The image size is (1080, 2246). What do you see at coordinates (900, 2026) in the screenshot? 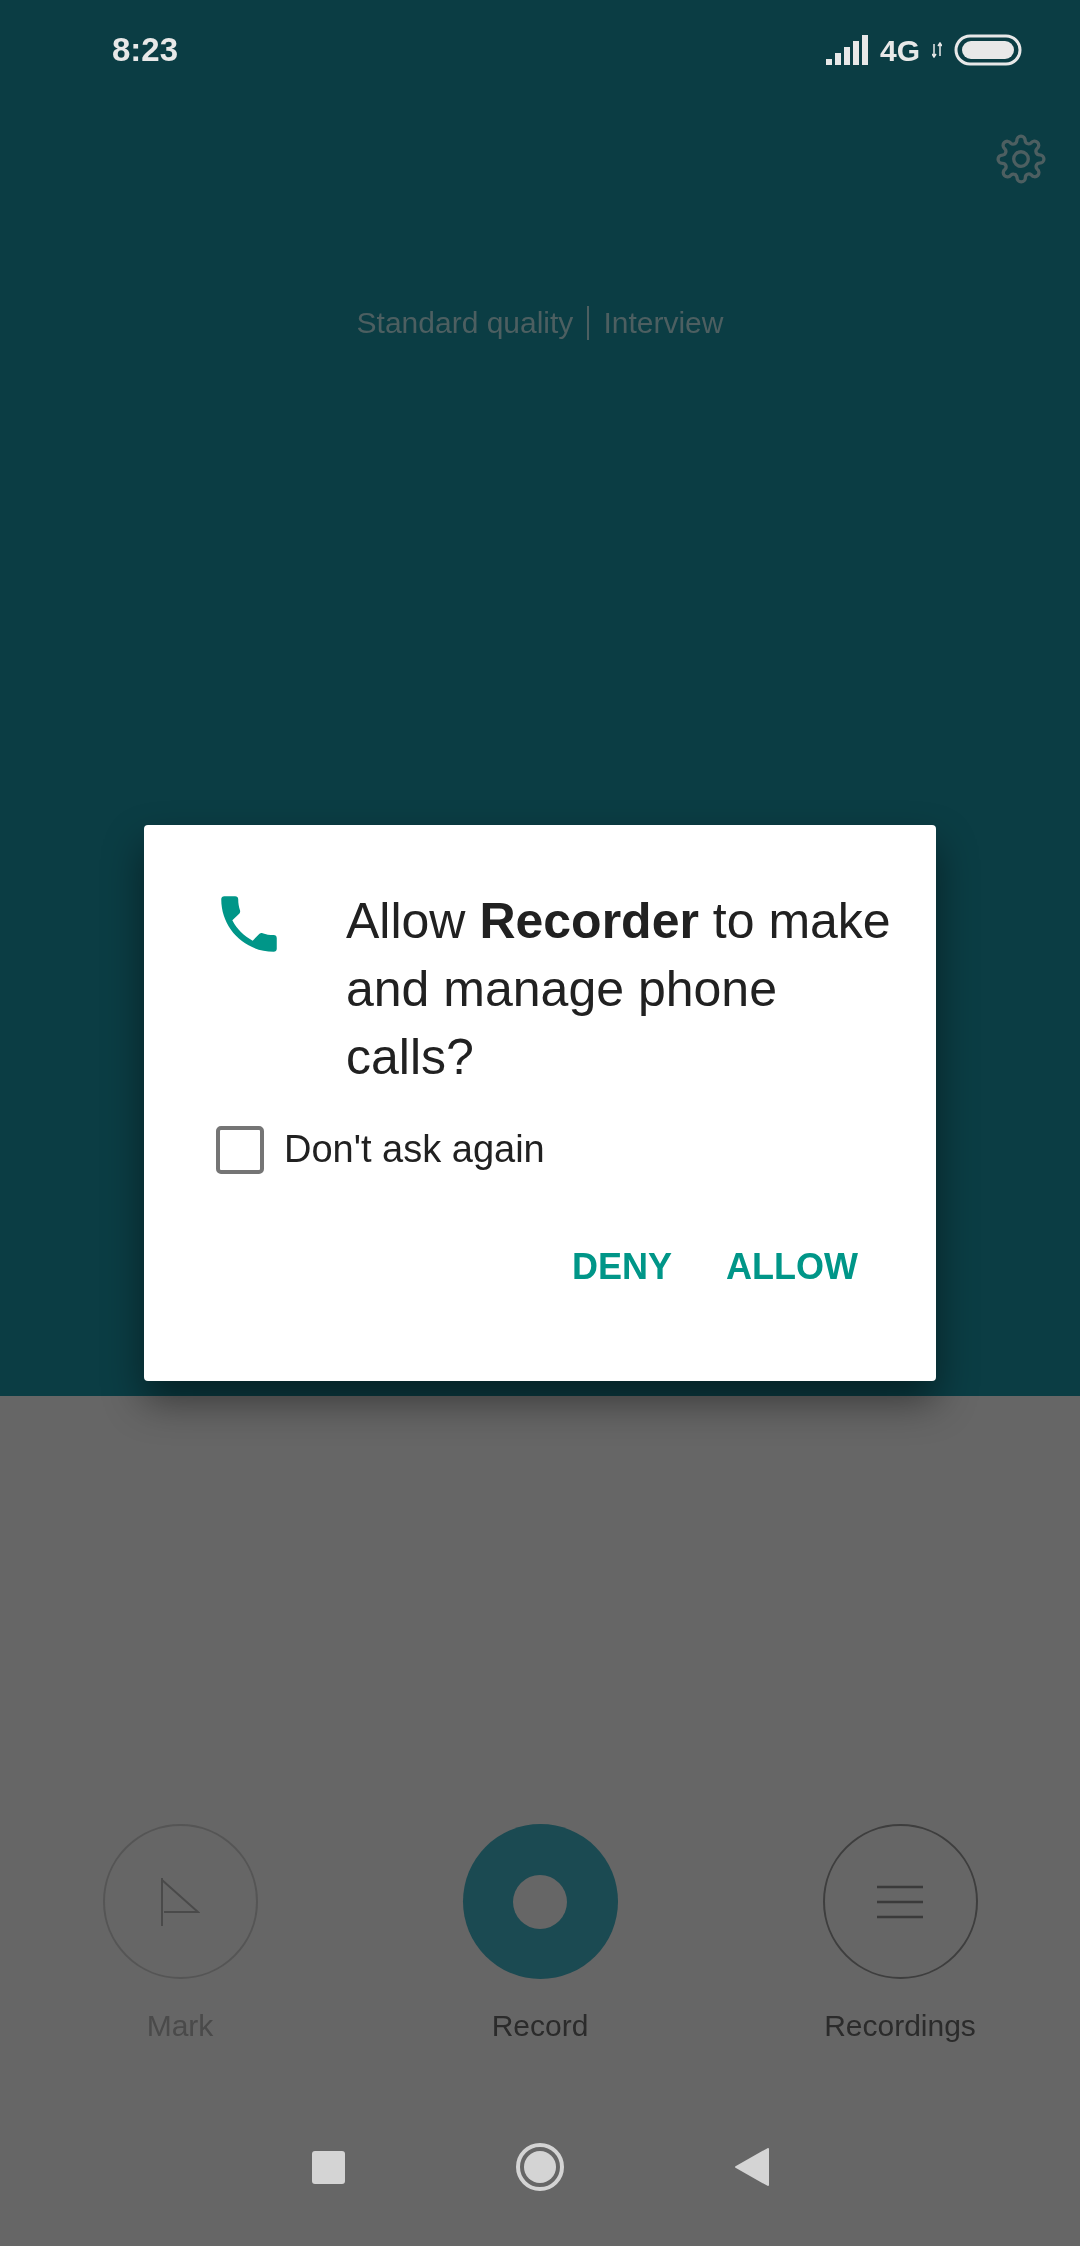
I see `control-label: Recordings` at bounding box center [900, 2026].